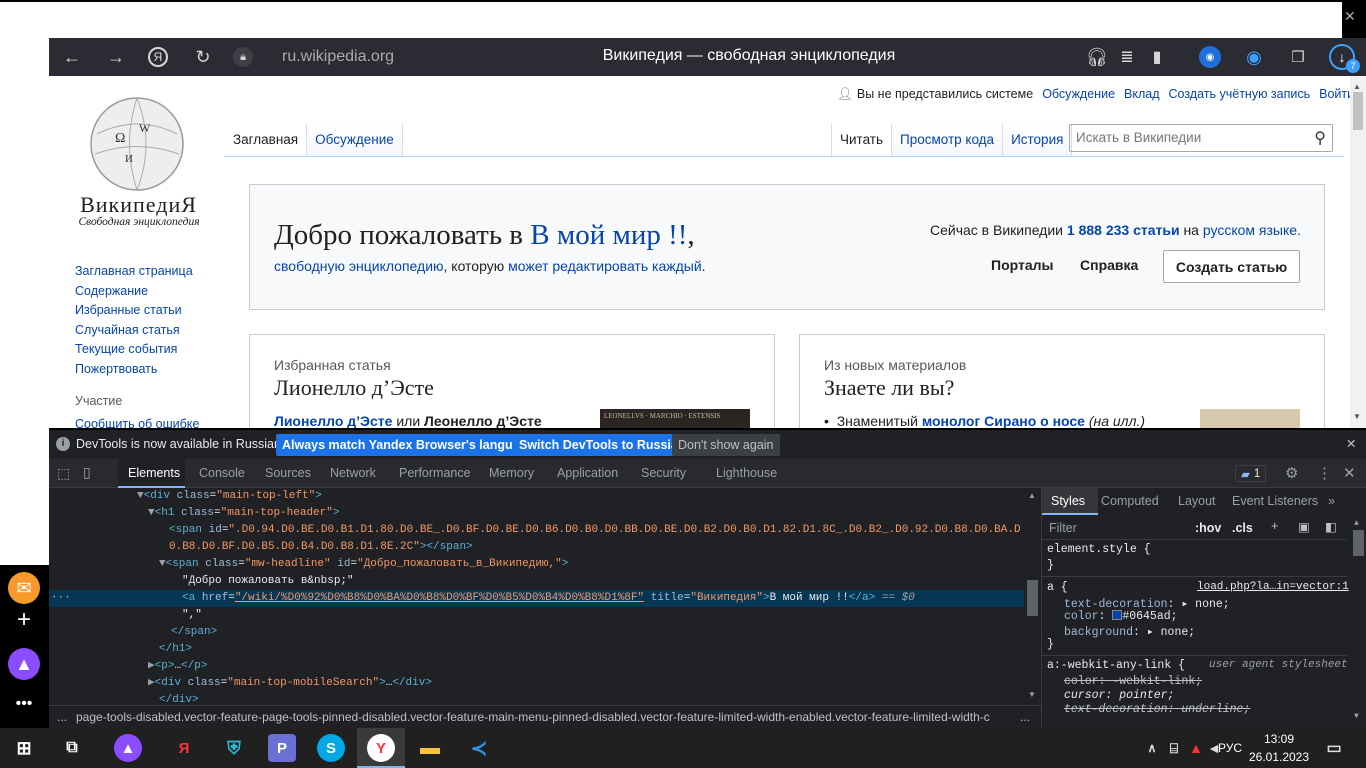 The image size is (1366, 768). What do you see at coordinates (1097, 57) in the screenshot?
I see `headphones-icon: 🎧︎` at bounding box center [1097, 57].